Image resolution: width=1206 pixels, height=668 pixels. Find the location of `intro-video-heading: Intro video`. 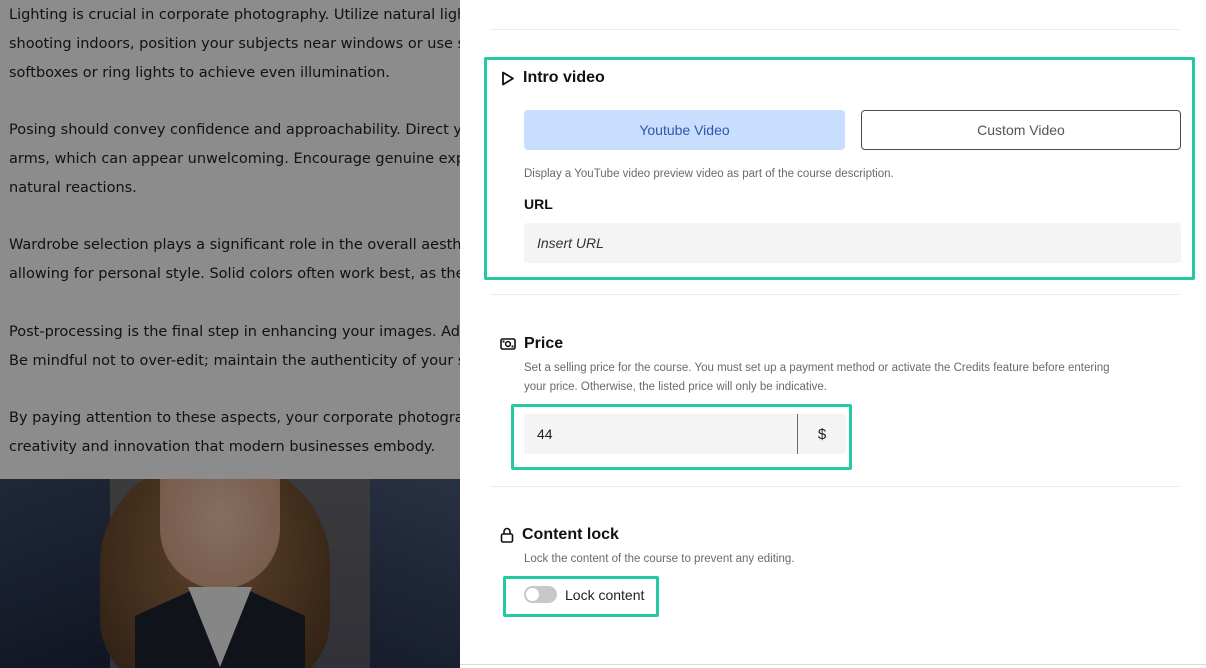

intro-video-heading: Intro video is located at coordinates (552, 78).